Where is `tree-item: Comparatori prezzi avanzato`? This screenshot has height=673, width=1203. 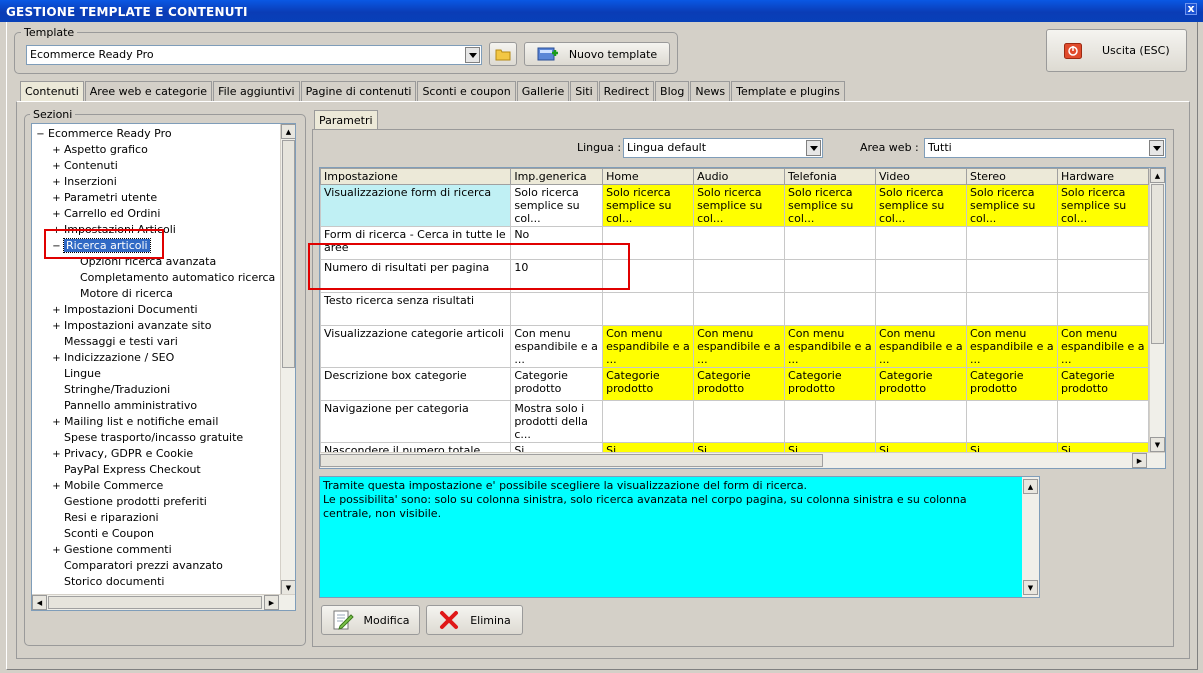
tree-item: Comparatori prezzi avanzato is located at coordinates (158, 566).